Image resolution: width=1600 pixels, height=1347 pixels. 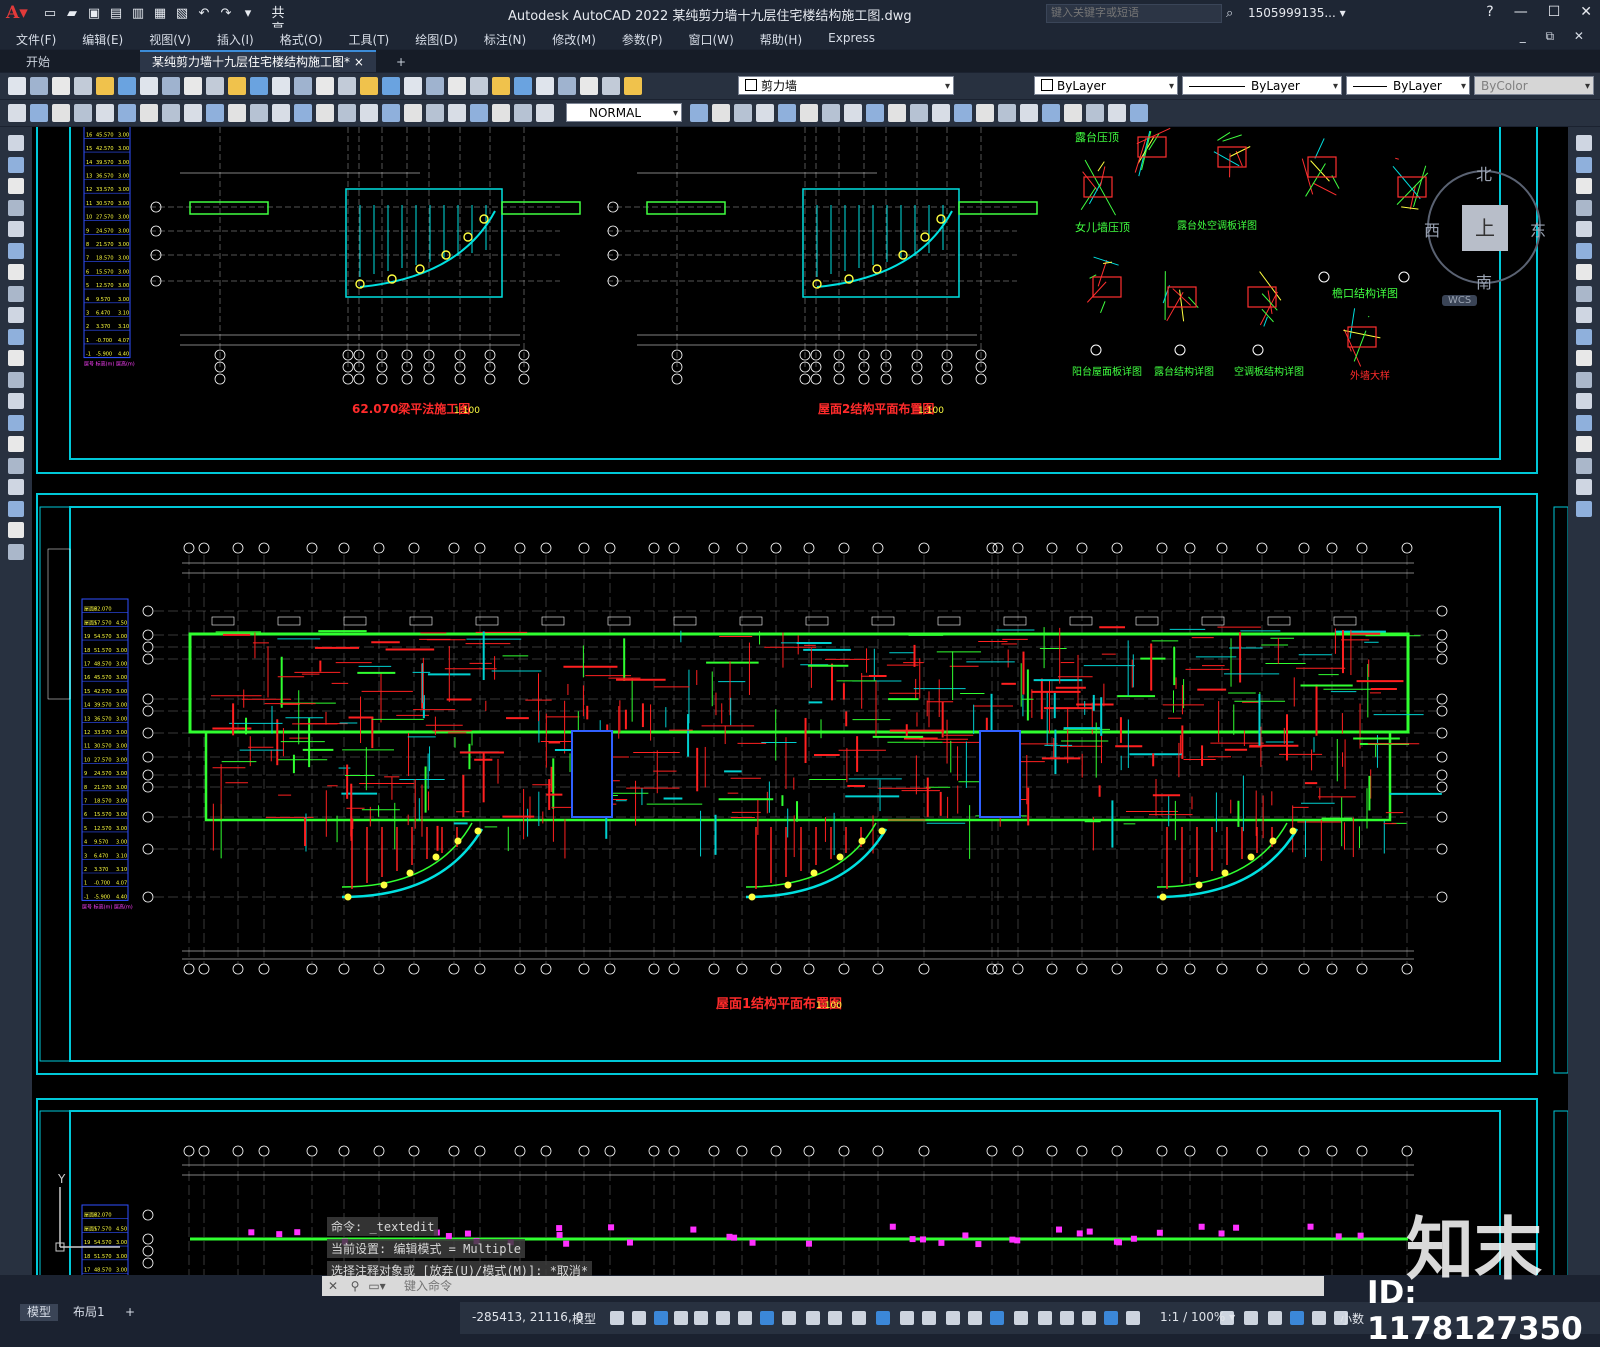 I want to click on close-tab-icon: ×, so click(x=359, y=62).